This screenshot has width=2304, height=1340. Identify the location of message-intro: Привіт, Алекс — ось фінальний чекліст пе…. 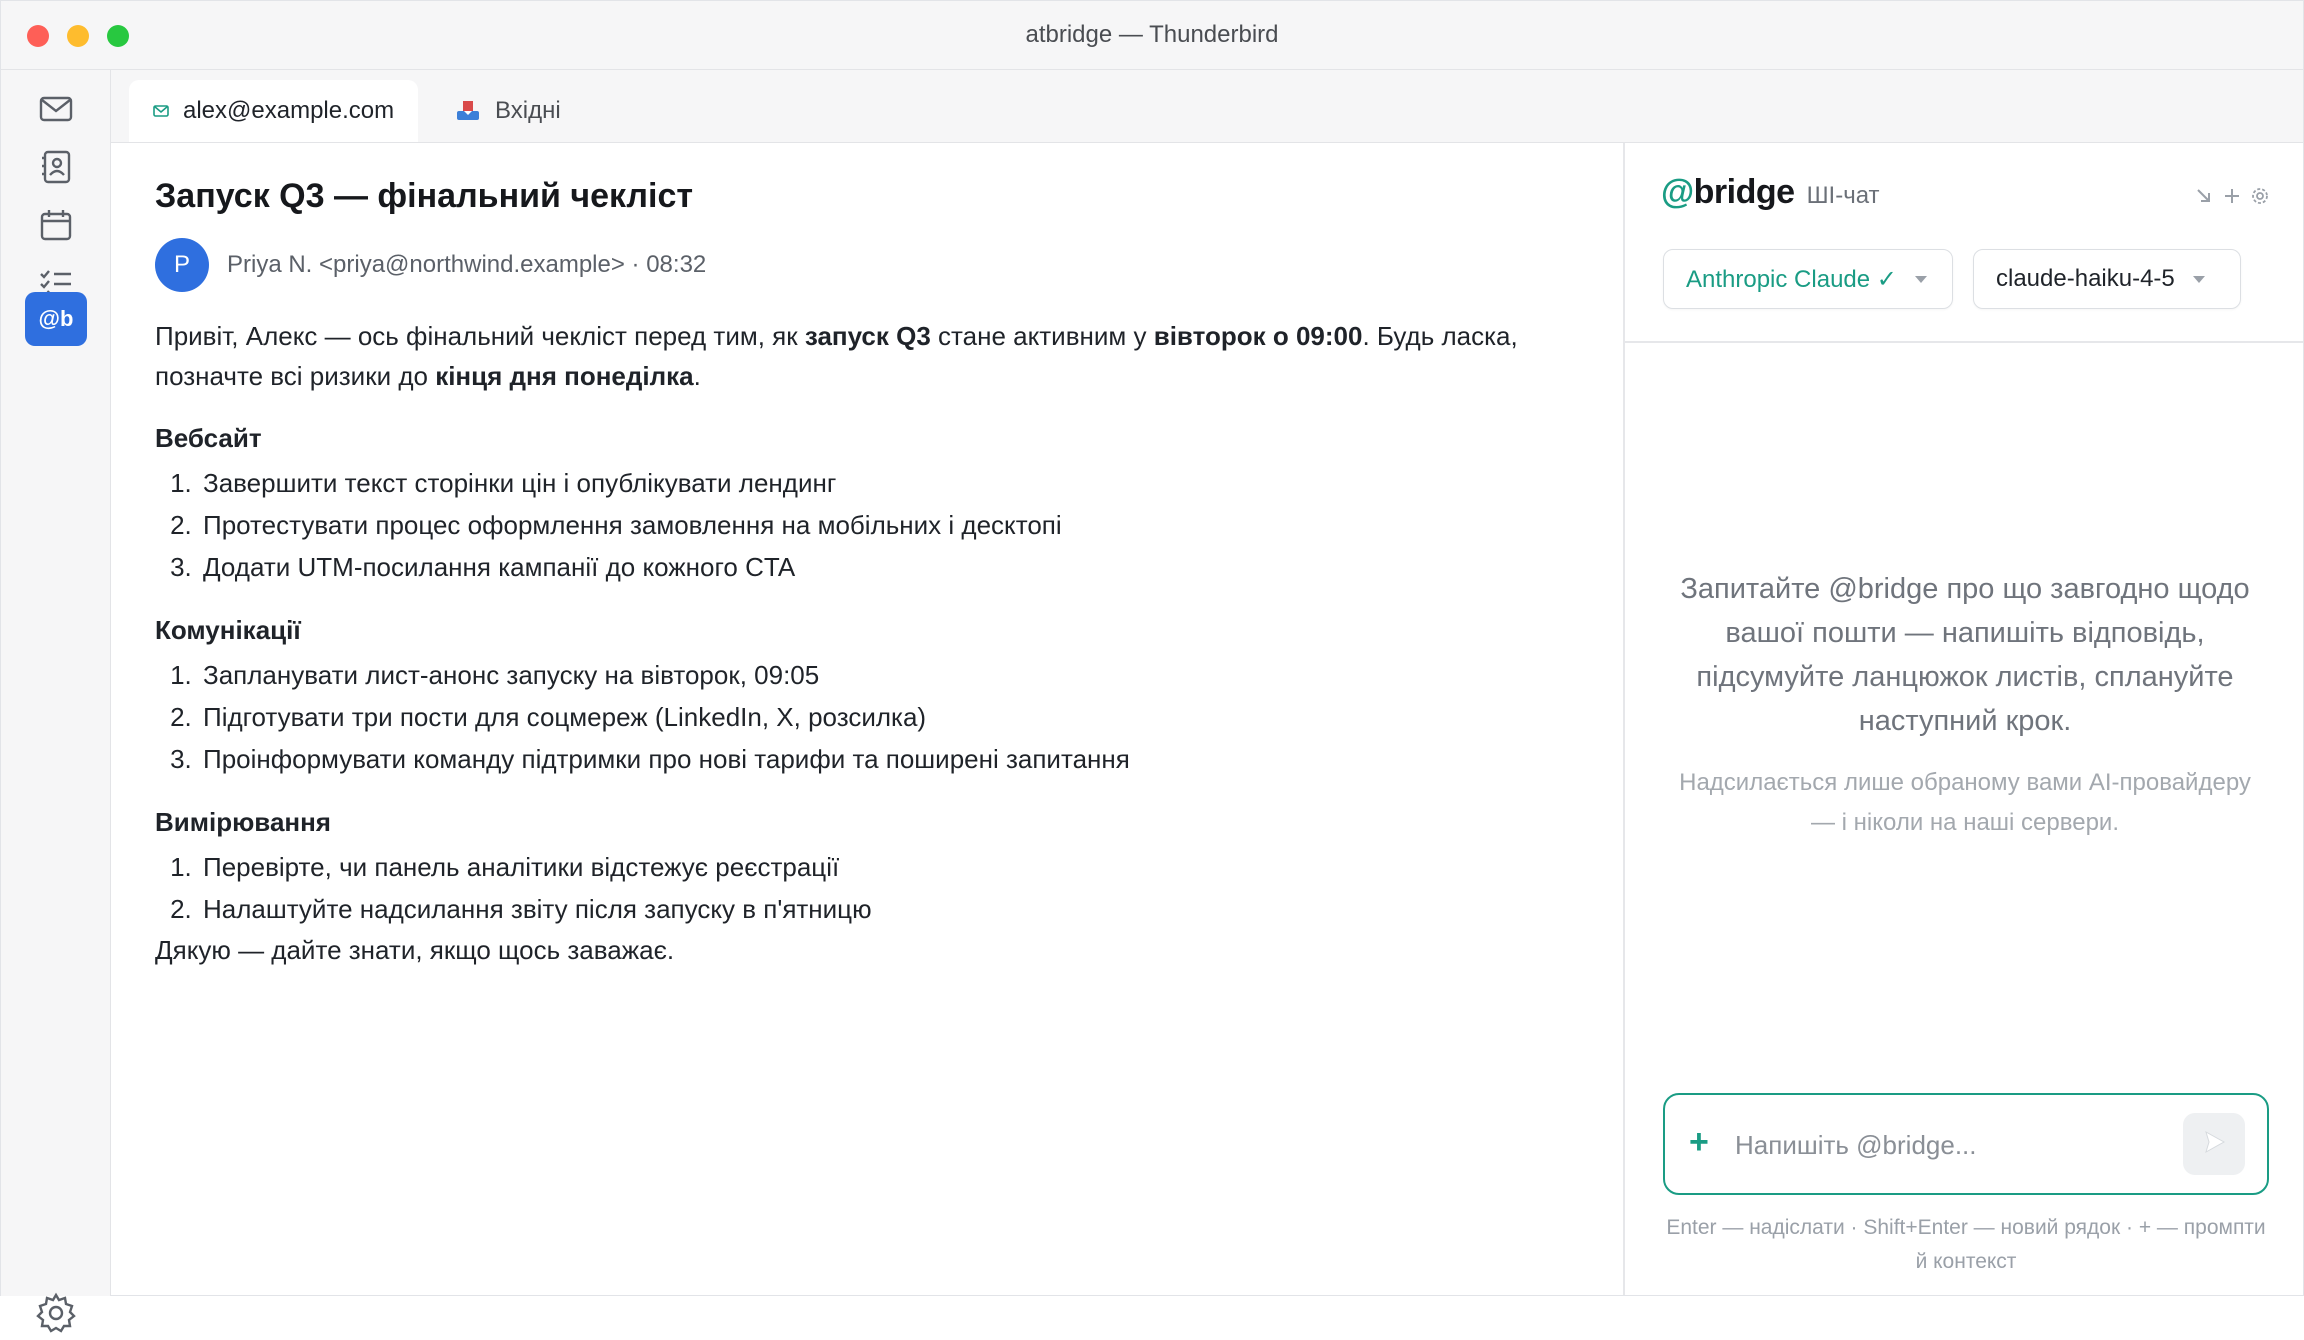
(836, 356).